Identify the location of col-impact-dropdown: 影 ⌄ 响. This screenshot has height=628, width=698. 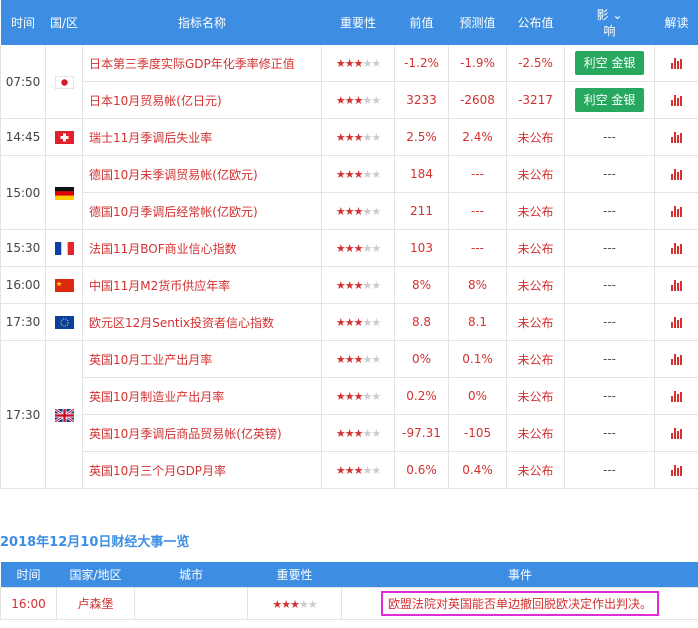
(609, 22).